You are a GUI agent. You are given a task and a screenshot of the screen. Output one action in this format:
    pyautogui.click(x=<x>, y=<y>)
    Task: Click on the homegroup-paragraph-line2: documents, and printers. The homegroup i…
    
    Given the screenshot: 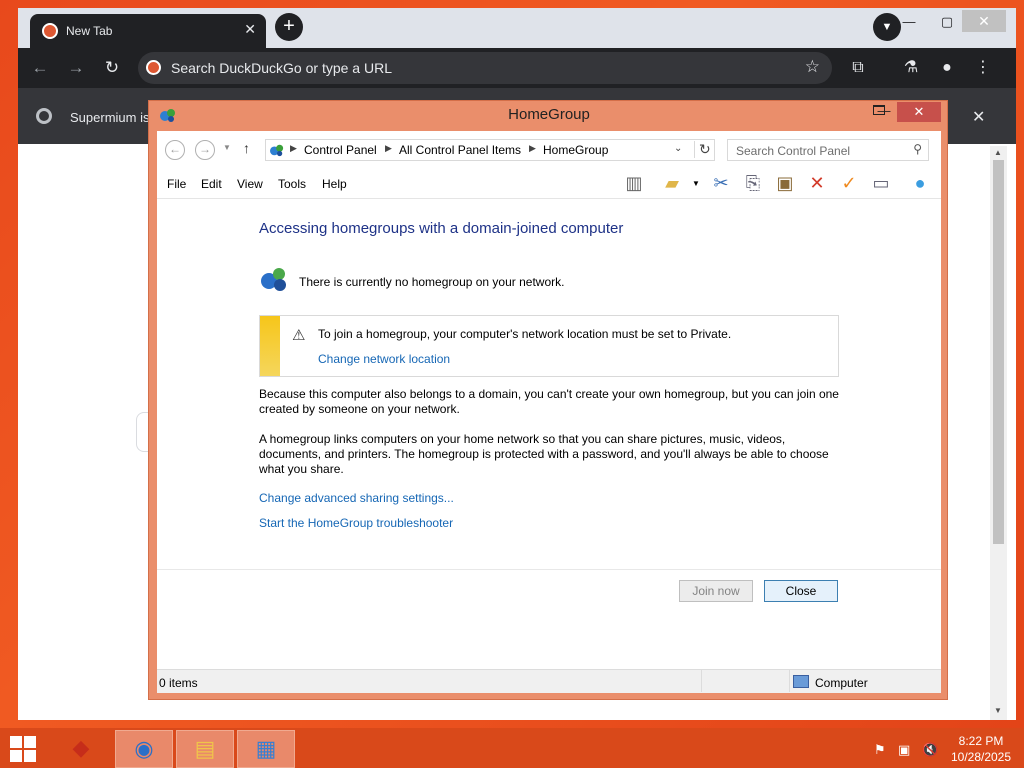 What is the action you would take?
    pyautogui.click(x=544, y=454)
    